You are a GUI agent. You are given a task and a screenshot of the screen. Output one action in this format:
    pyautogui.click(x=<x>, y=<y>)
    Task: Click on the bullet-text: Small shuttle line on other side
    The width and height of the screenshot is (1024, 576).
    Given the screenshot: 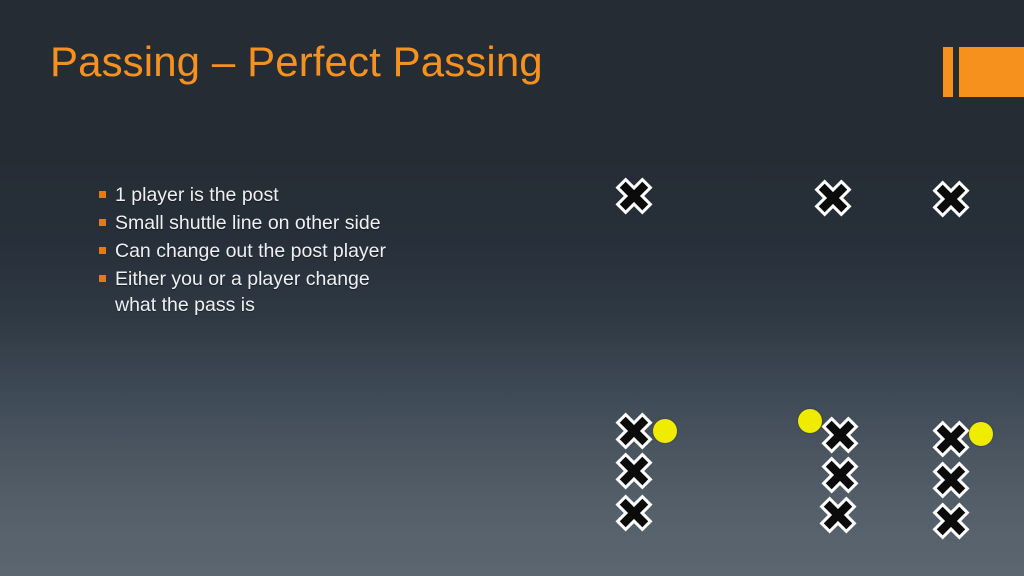 What is the action you would take?
    pyautogui.click(x=248, y=223)
    